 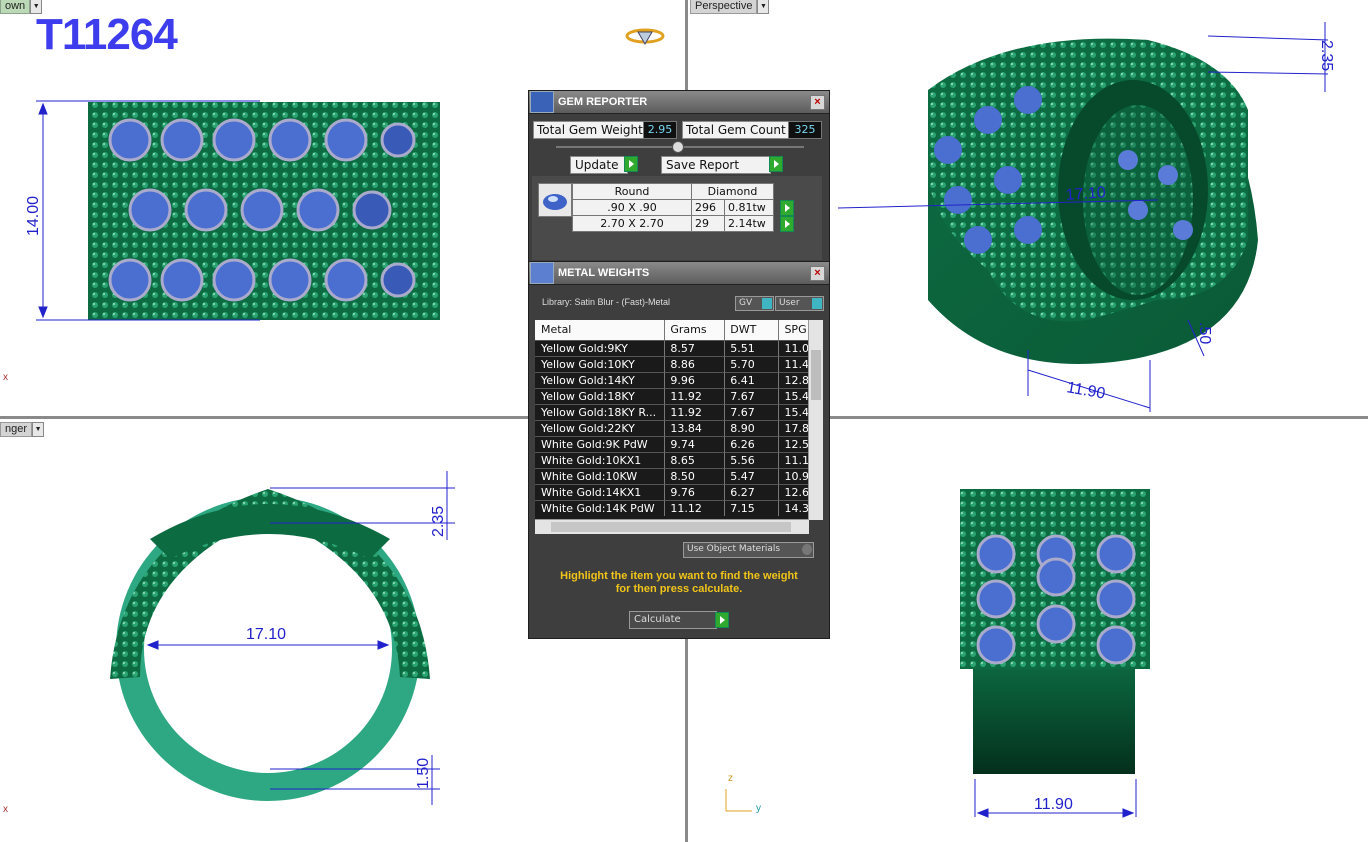 I want to click on gem-row-weight: 2.14tw, so click(x=749, y=223).